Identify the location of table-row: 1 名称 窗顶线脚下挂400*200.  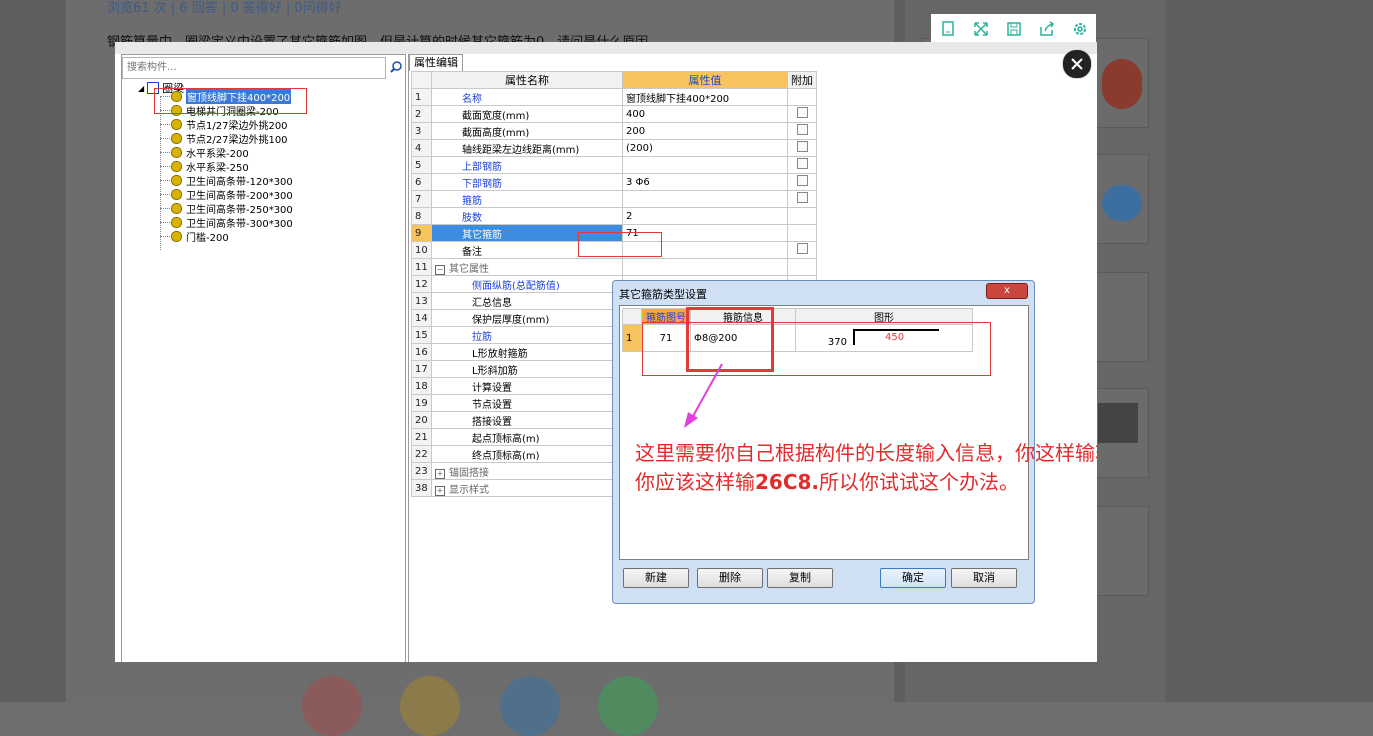
(614, 97).